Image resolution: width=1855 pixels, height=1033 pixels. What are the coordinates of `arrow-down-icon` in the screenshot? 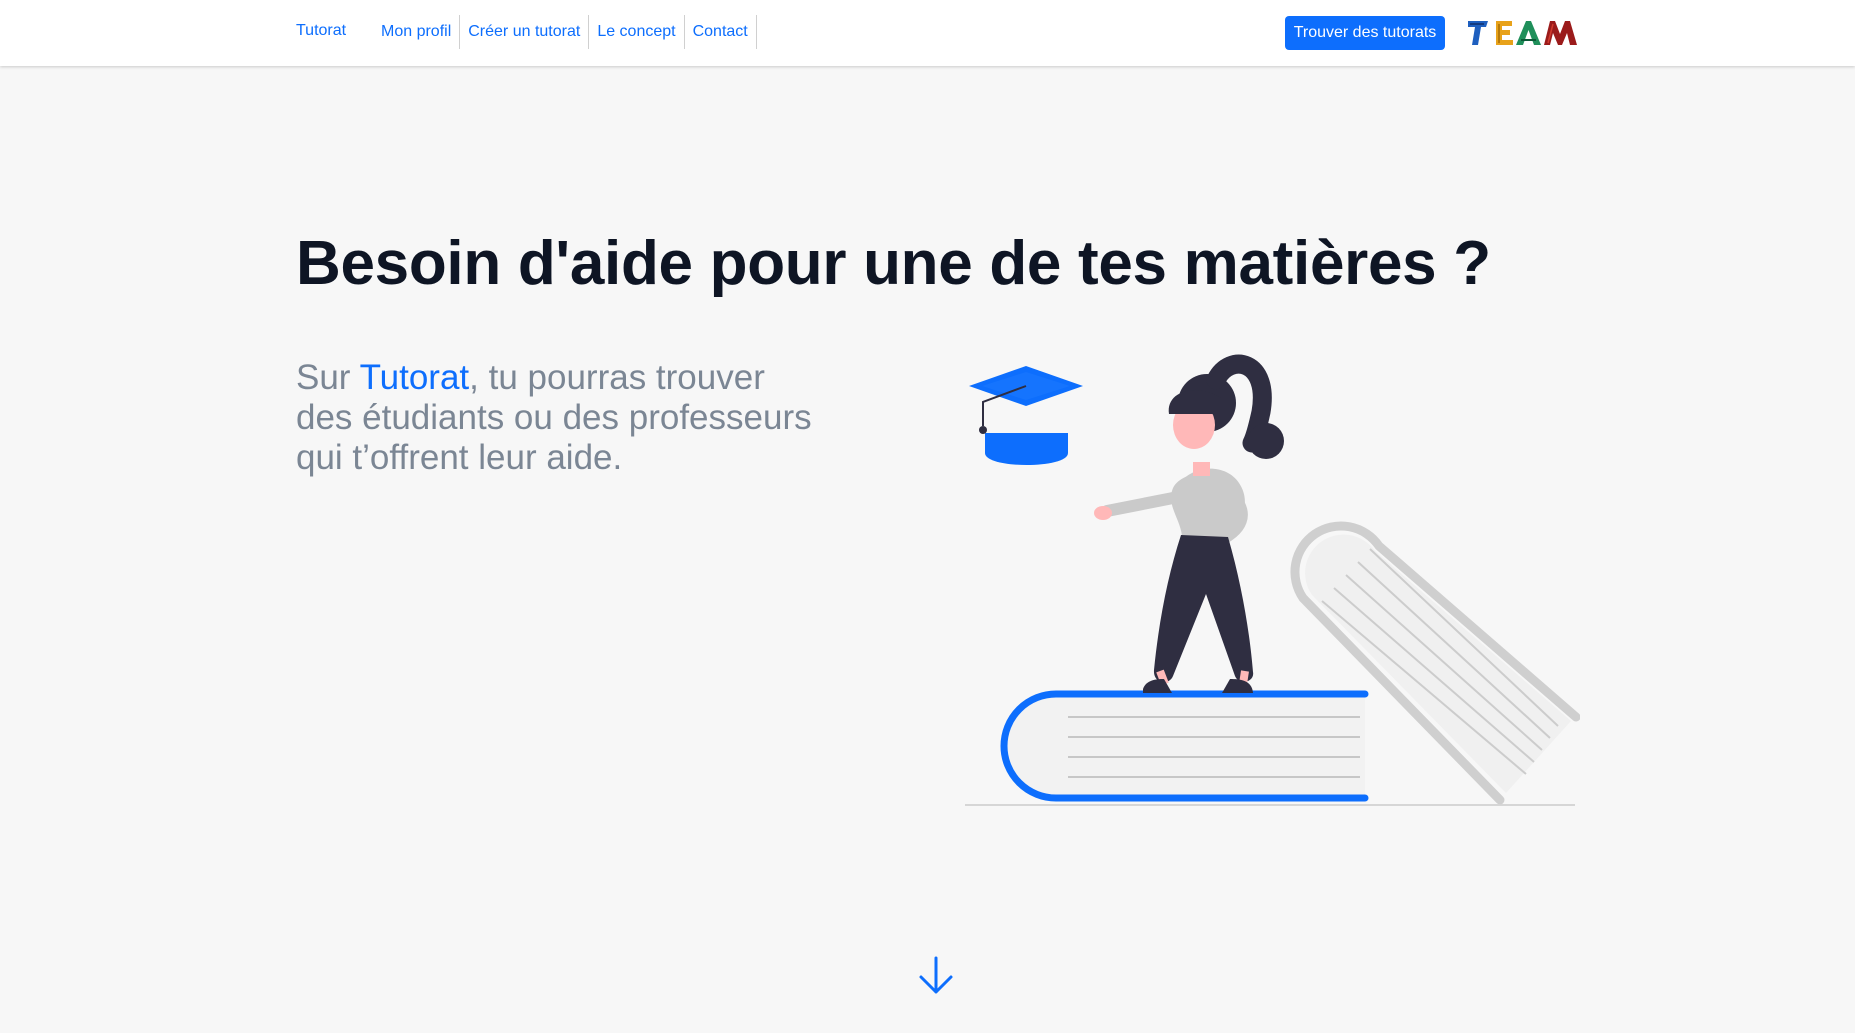 It's located at (936, 976).